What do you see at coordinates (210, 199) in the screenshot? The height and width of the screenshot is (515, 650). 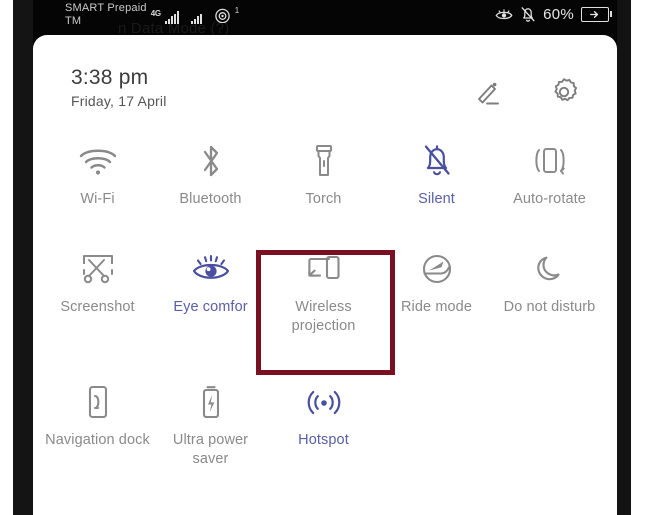 I see `tile-label: Bluetooth` at bounding box center [210, 199].